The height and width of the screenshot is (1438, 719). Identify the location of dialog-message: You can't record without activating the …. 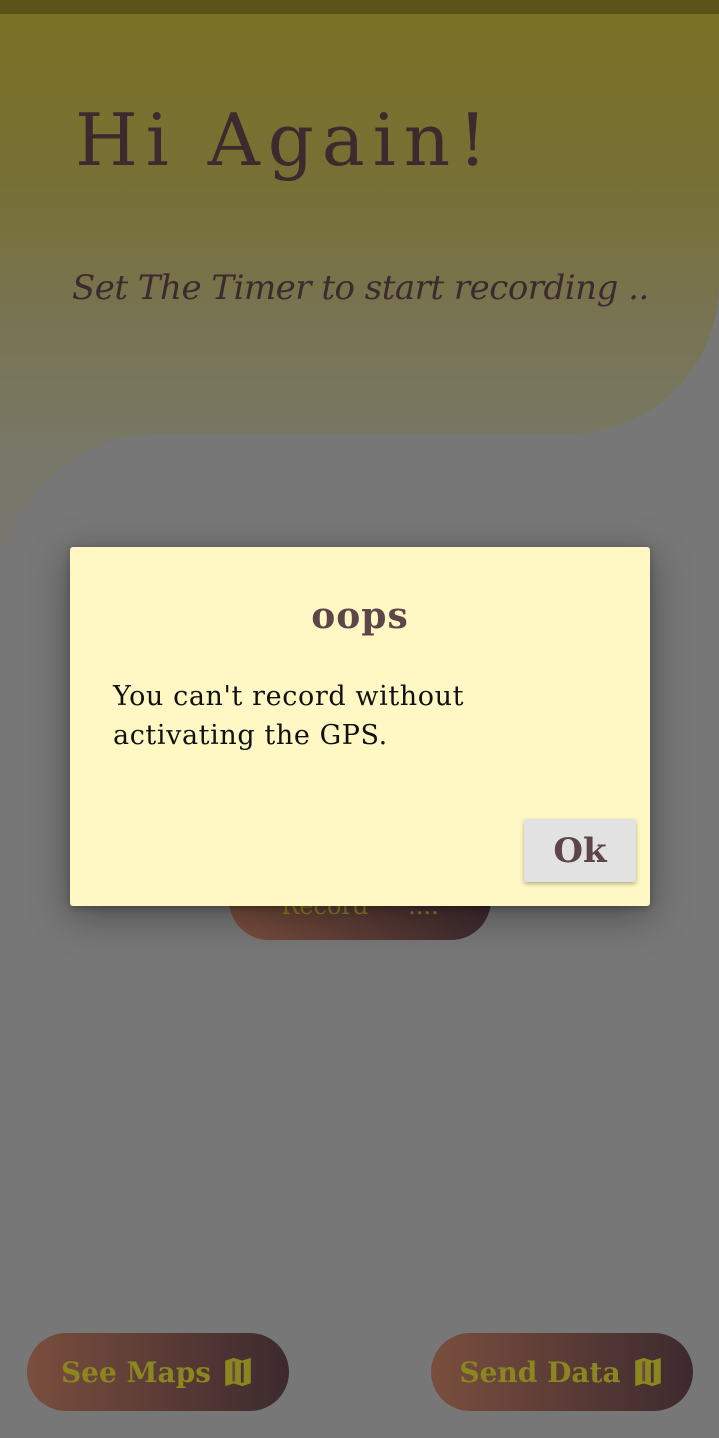
(289, 716).